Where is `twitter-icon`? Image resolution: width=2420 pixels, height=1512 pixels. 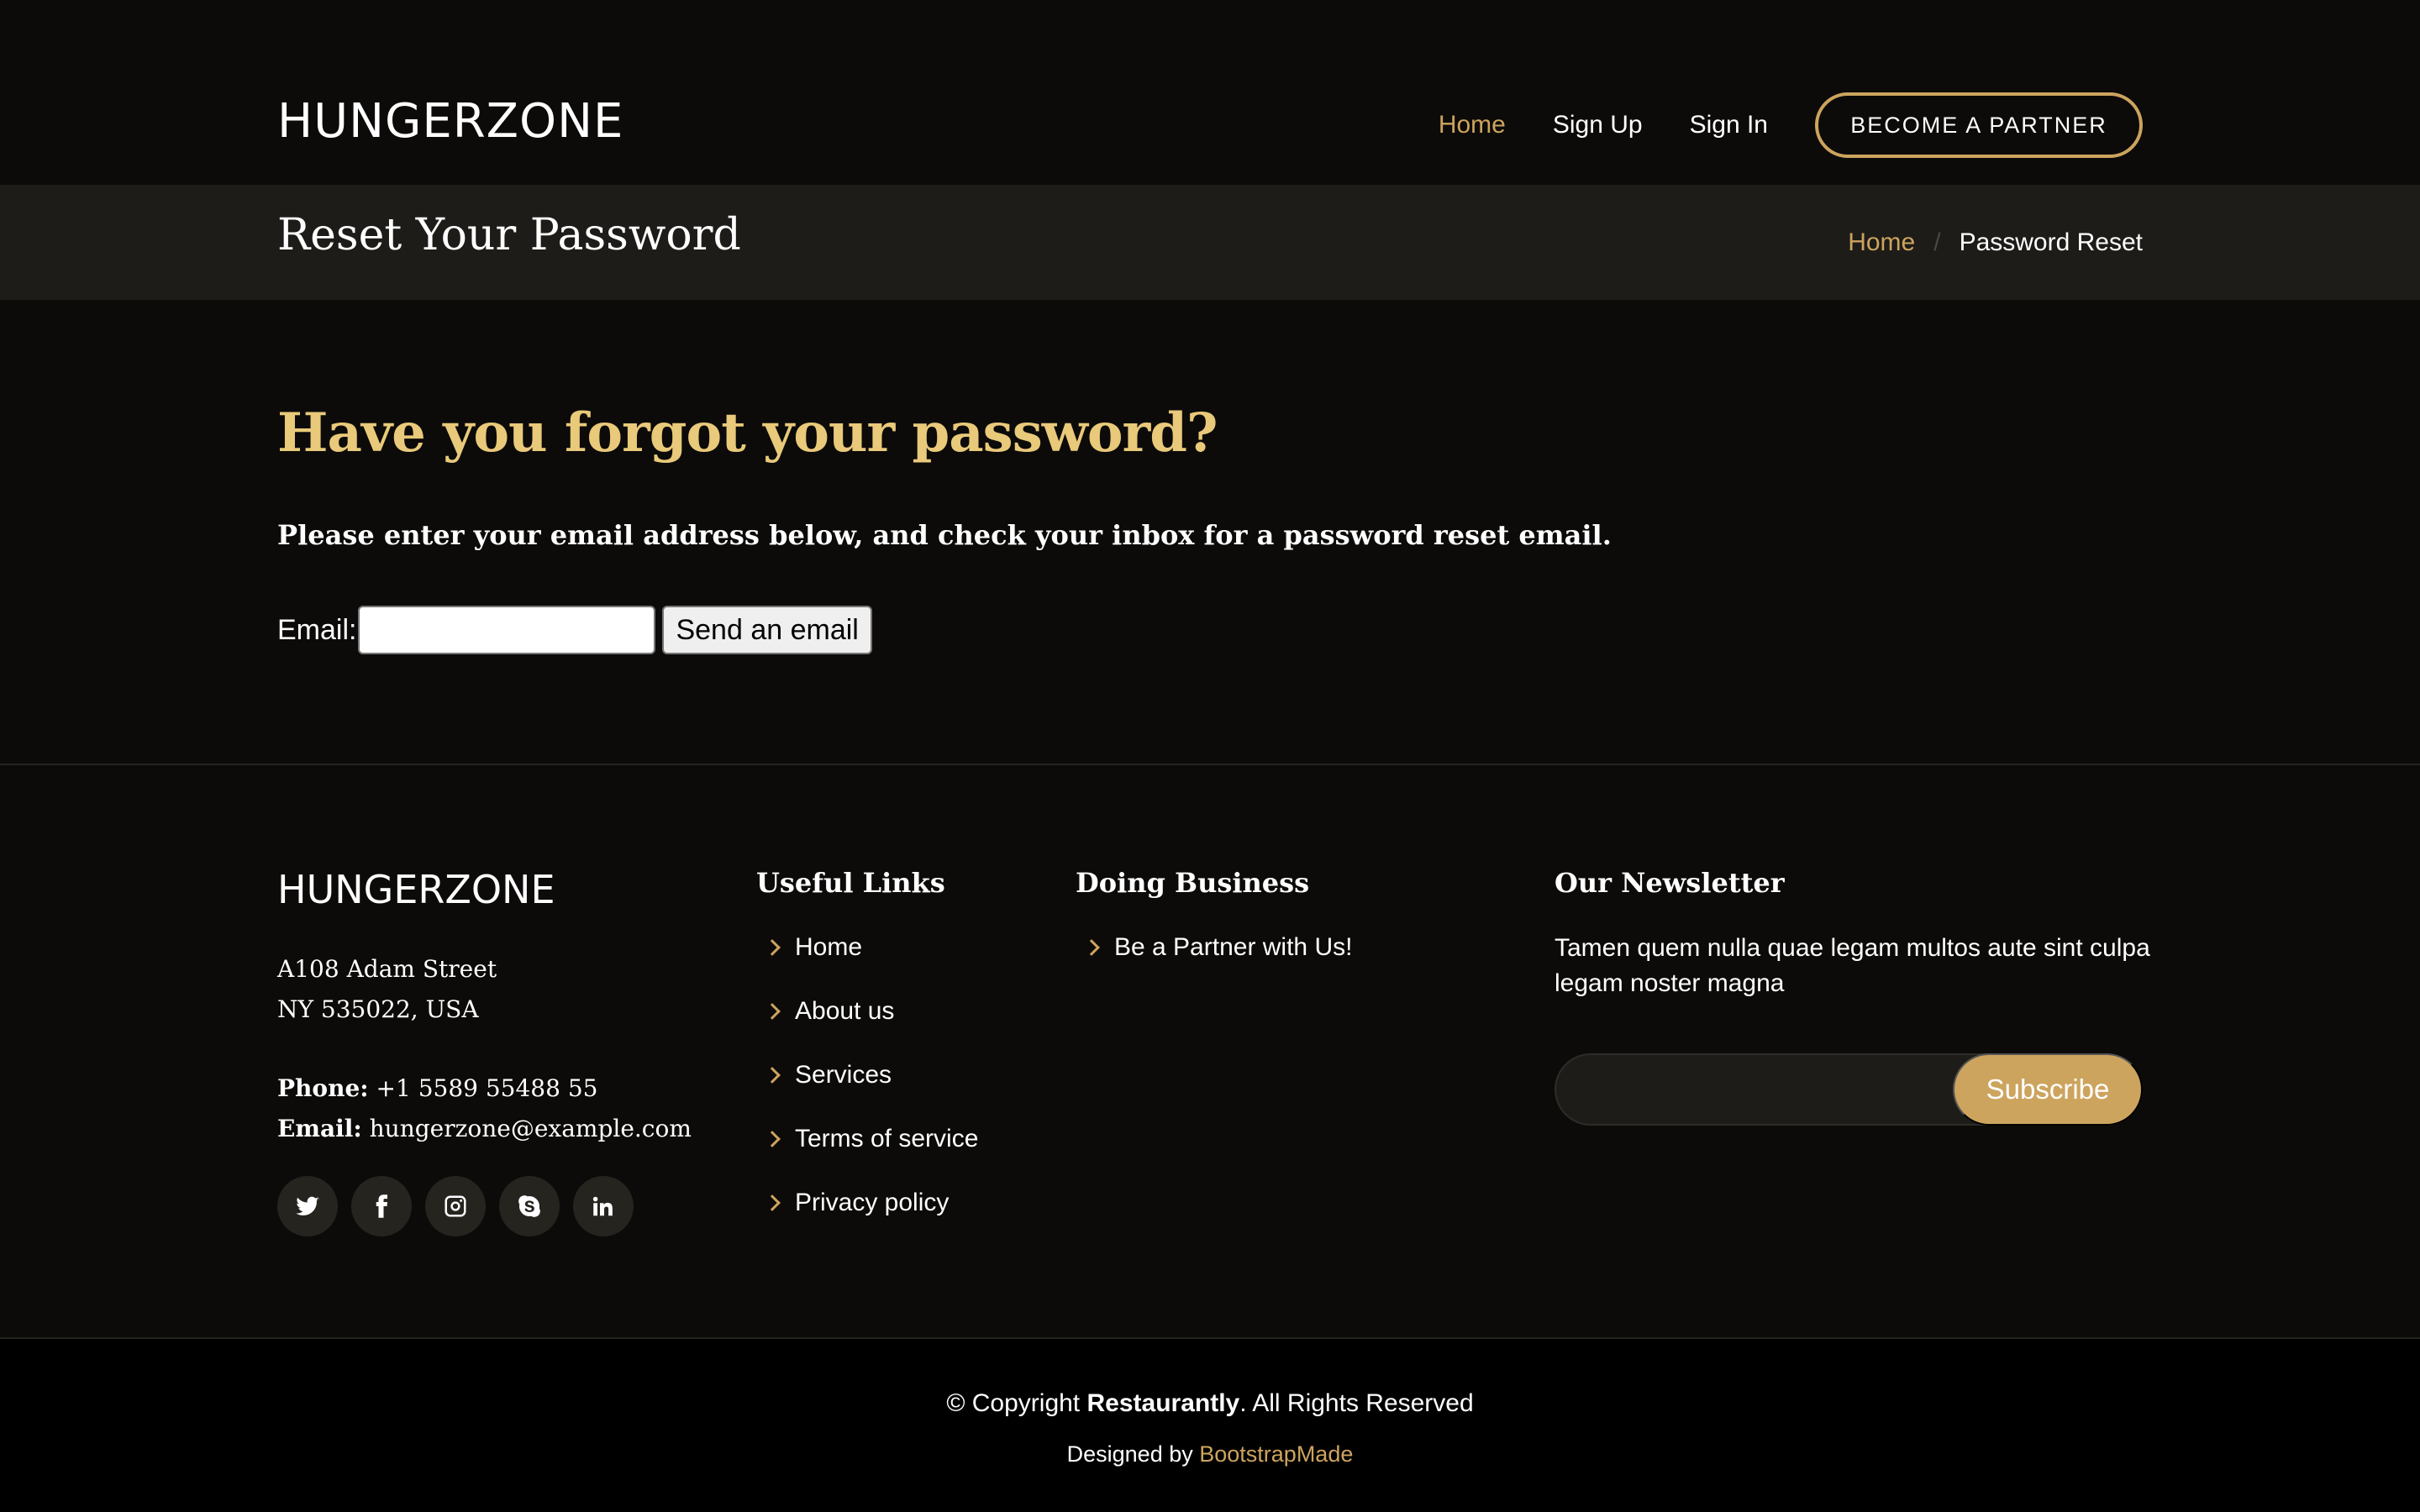 twitter-icon is located at coordinates (307, 1206).